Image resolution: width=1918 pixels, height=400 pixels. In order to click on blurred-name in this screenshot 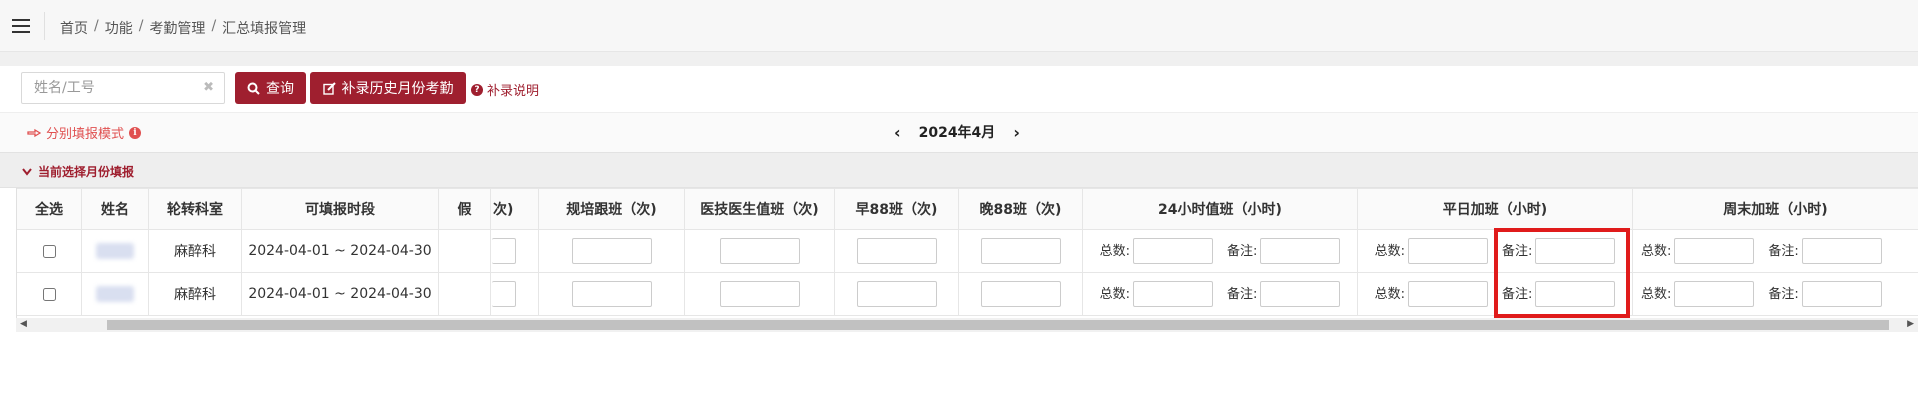, I will do `click(115, 251)`.